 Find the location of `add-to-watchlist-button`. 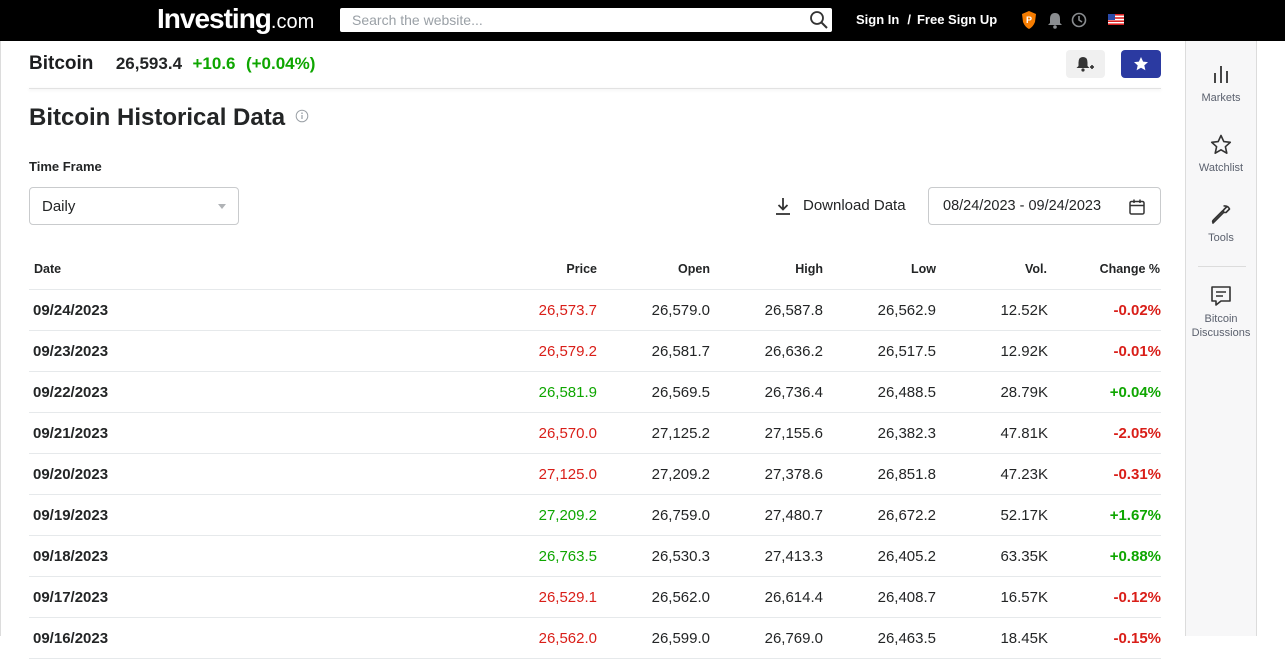

add-to-watchlist-button is located at coordinates (1141, 64).